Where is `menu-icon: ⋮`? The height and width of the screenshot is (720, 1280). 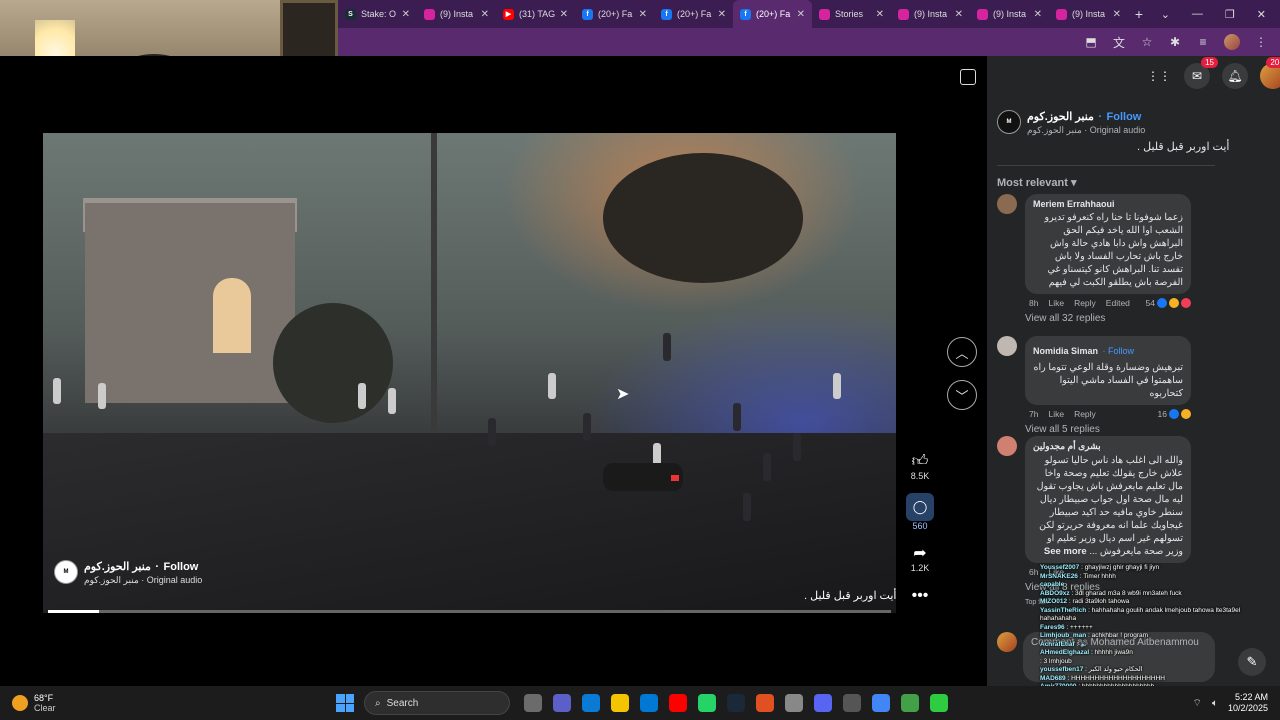 menu-icon: ⋮ is located at coordinates (1261, 42).